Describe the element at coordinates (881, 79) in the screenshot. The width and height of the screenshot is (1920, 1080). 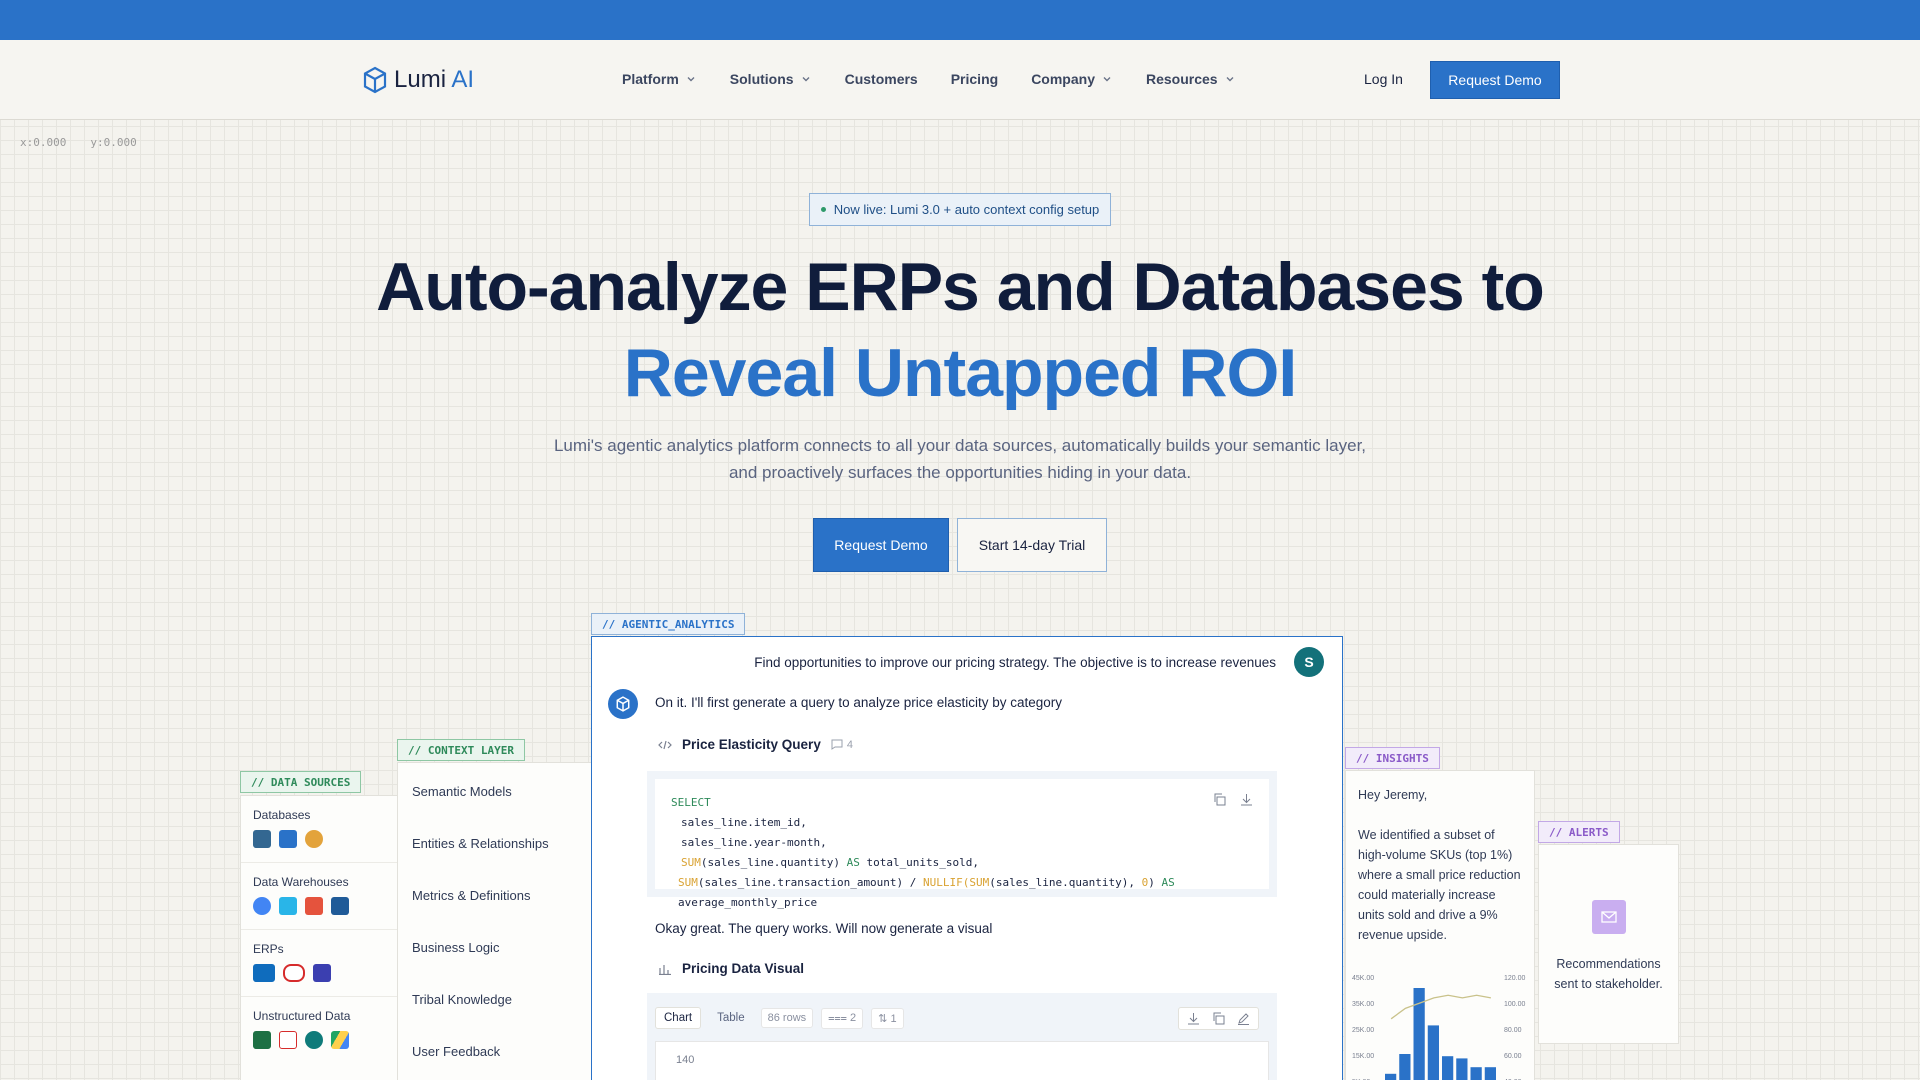
I see `menu-customers: Customers` at that location.